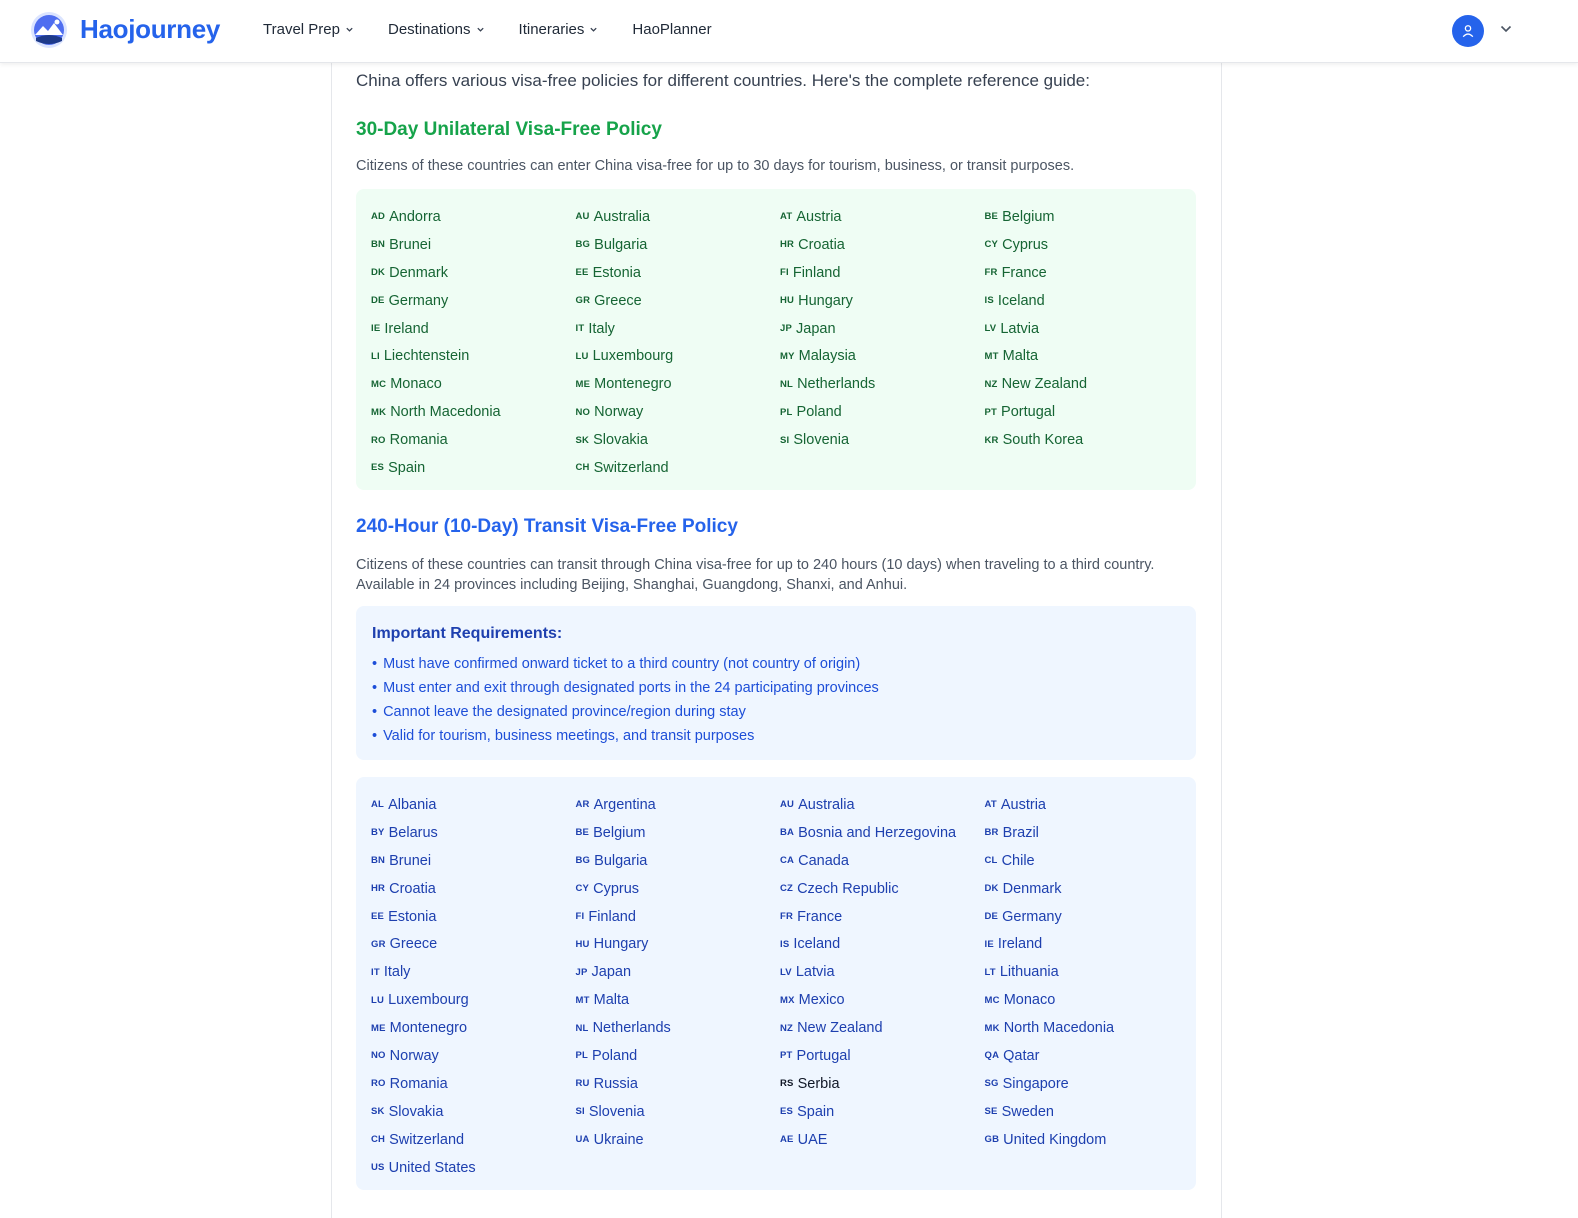 Image resolution: width=1578 pixels, height=1218 pixels. Describe the element at coordinates (1087, 440) in the screenshot. I see `country-item: KR South Korea` at that location.